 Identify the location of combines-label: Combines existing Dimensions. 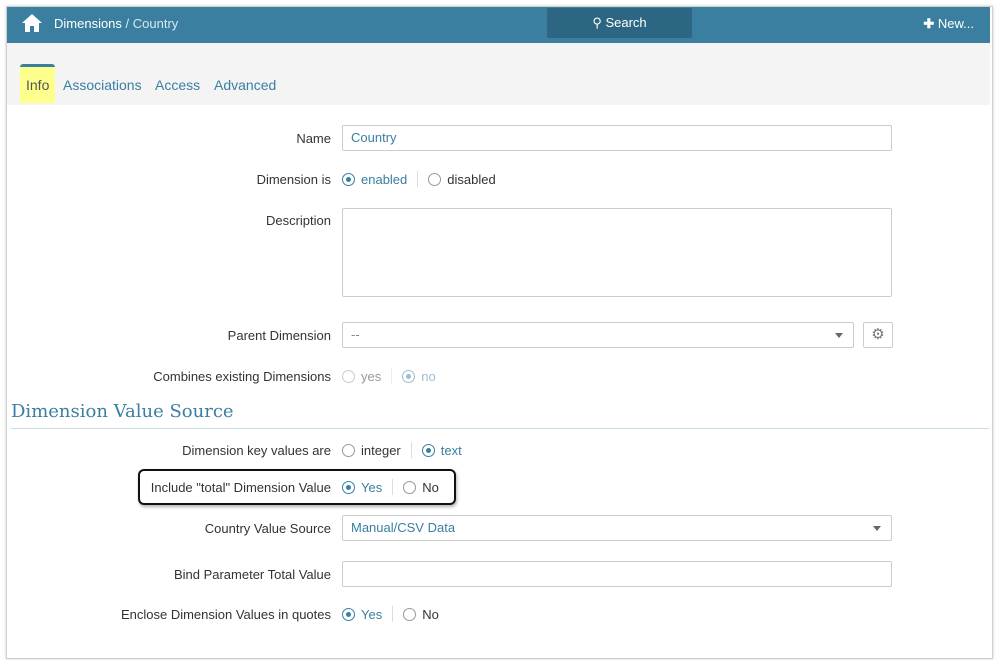
(242, 376).